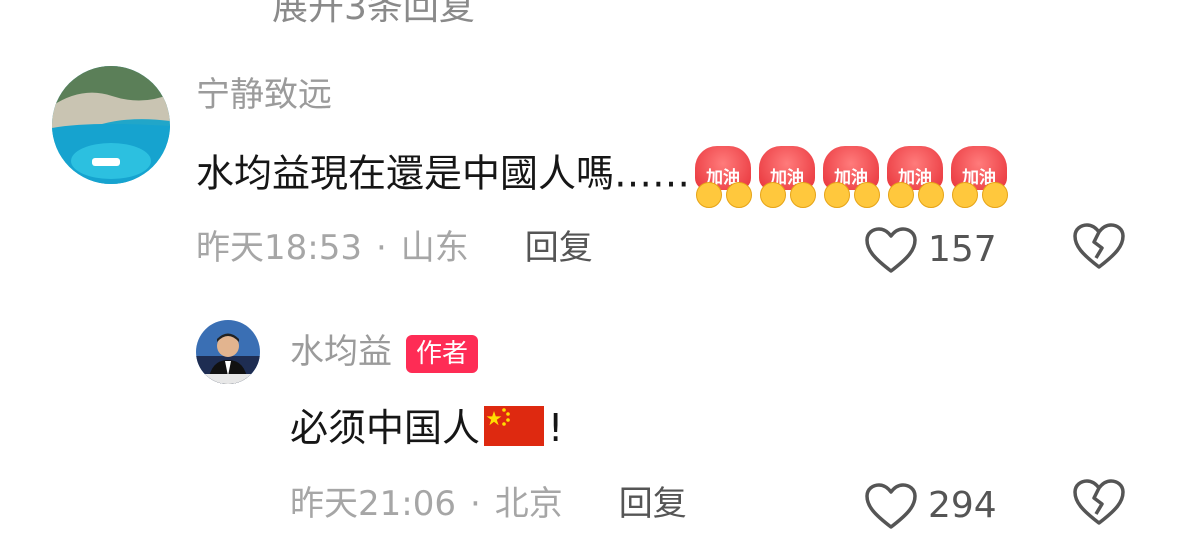 Image resolution: width=1188 pixels, height=547 pixels. I want to click on reply-text: 必须中国人!, so click(426, 430).